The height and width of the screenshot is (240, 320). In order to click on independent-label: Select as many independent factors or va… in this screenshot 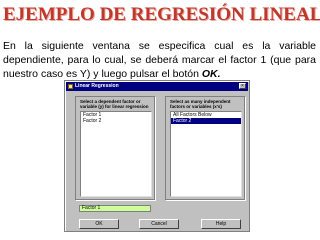, I will do `click(200, 104)`.